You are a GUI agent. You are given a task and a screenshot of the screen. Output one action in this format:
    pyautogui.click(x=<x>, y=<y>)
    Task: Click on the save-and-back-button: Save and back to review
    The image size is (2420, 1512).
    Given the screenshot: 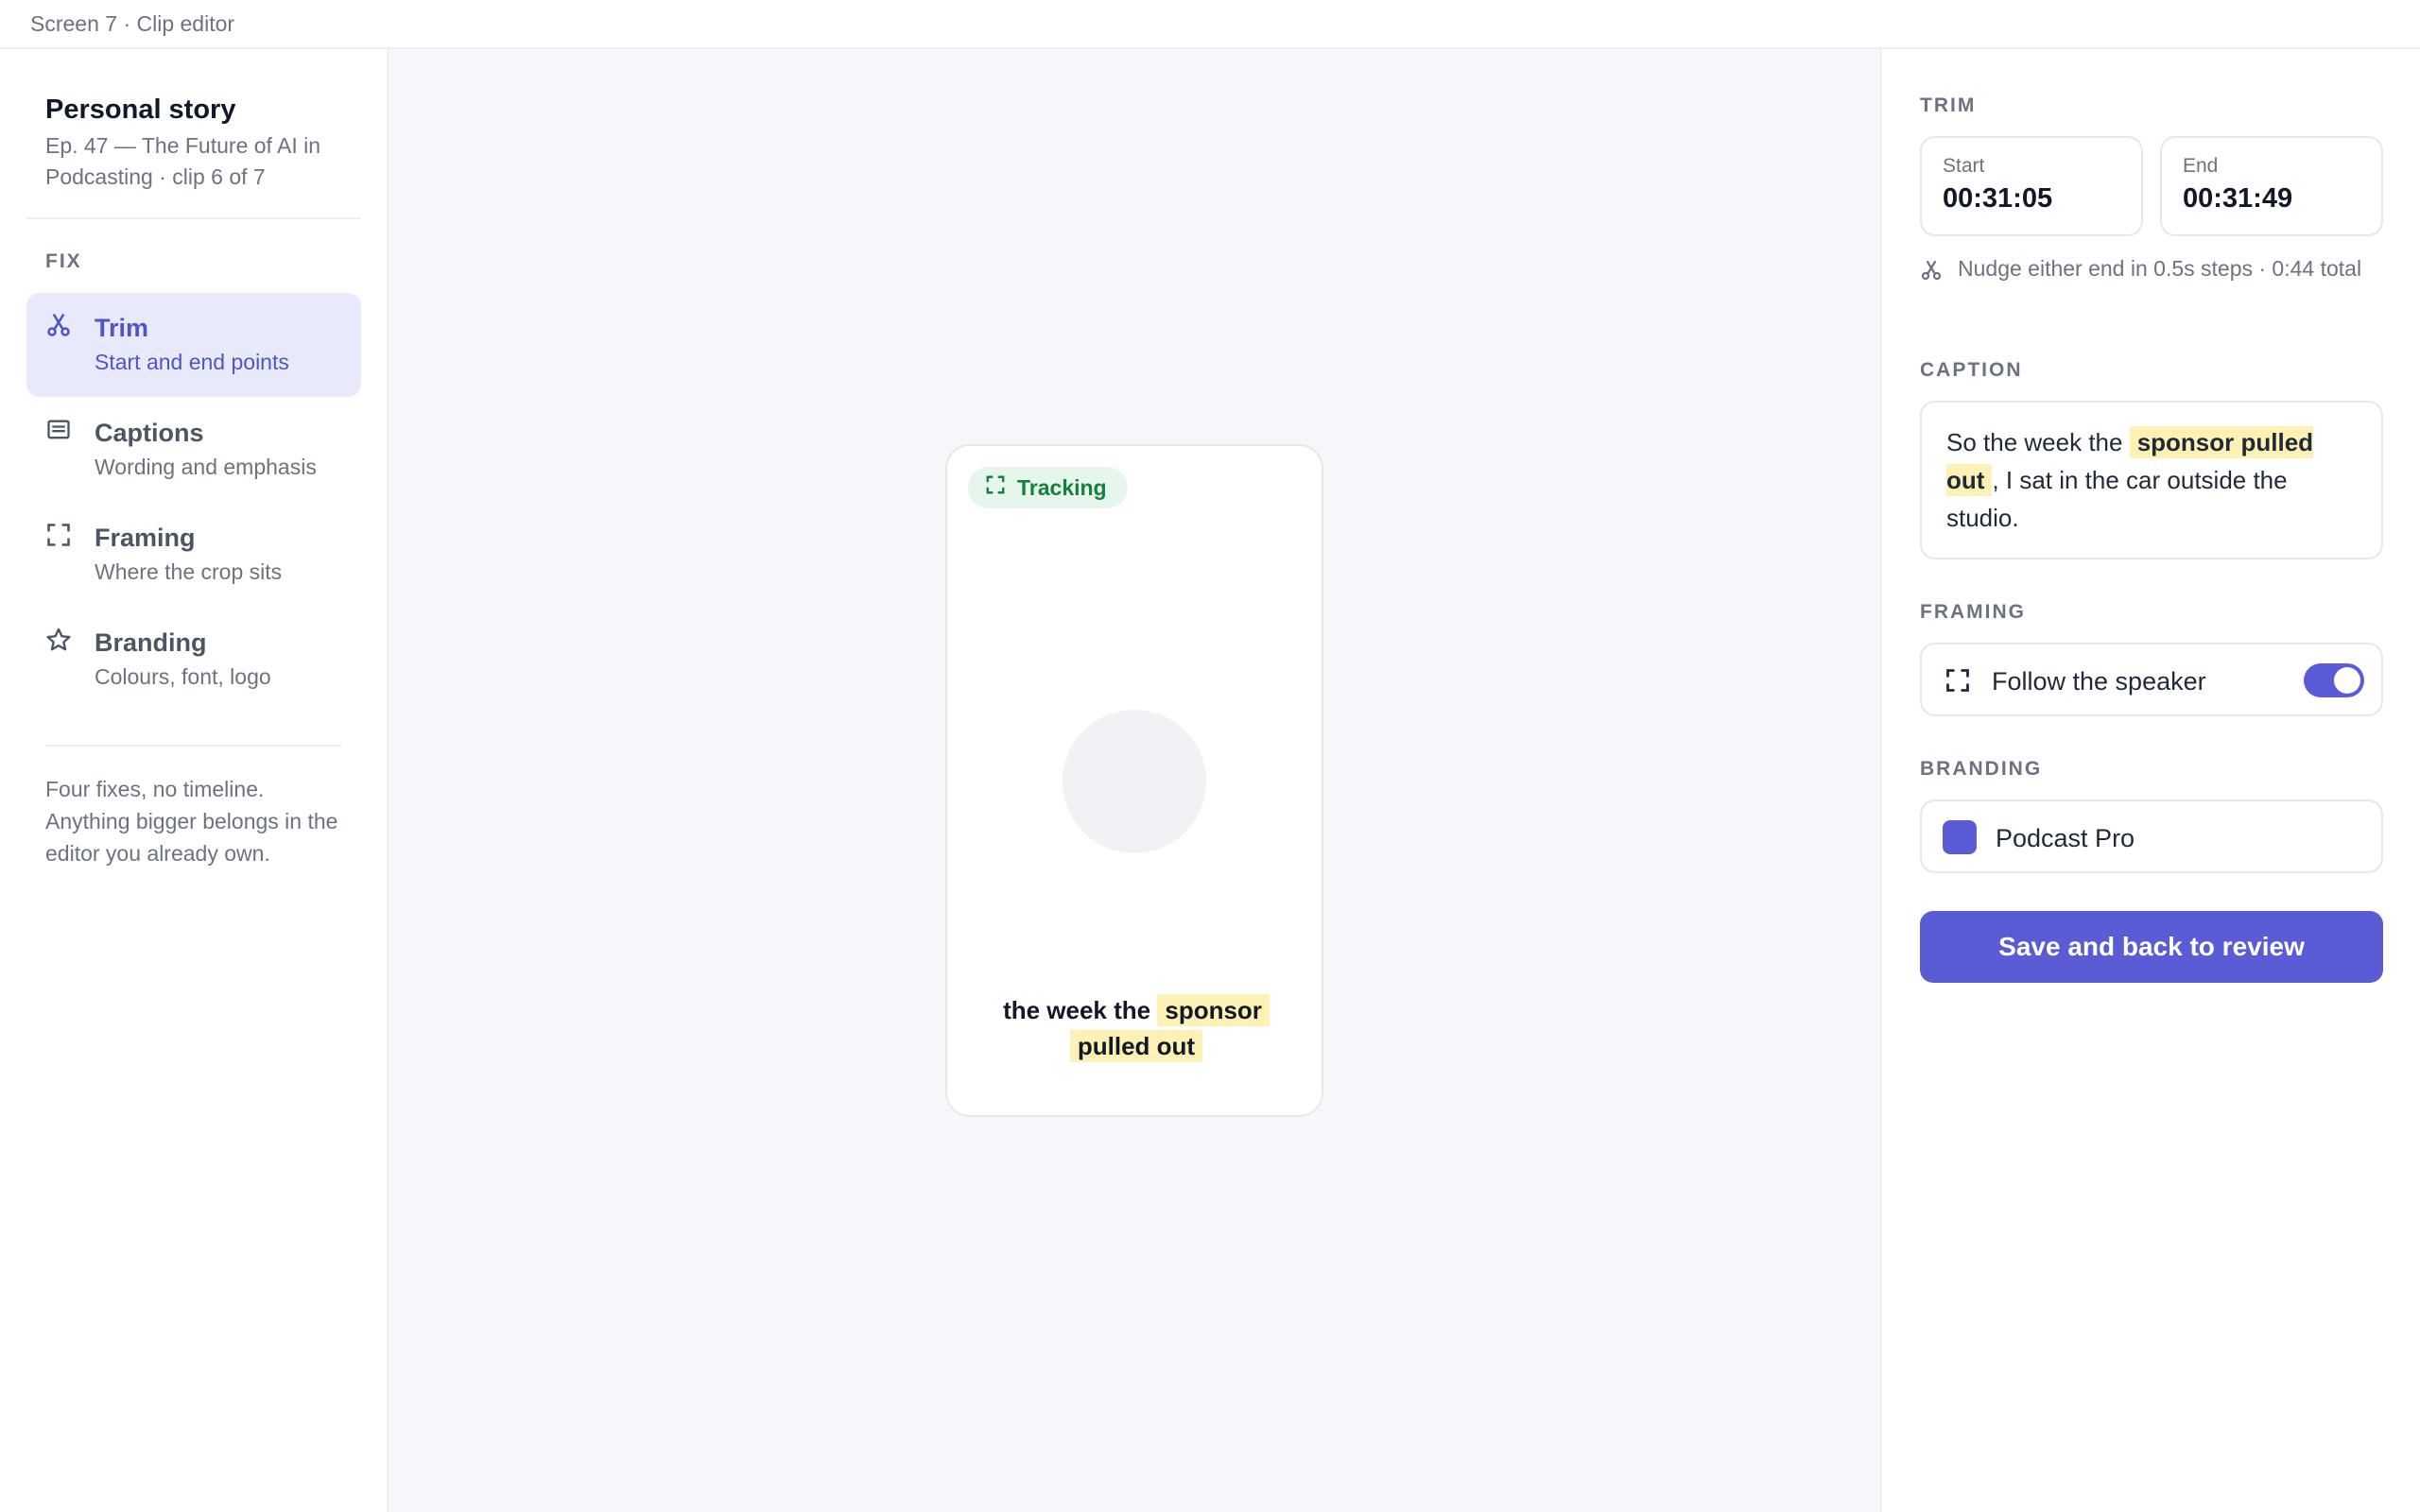 What is the action you would take?
    pyautogui.click(x=2152, y=947)
    